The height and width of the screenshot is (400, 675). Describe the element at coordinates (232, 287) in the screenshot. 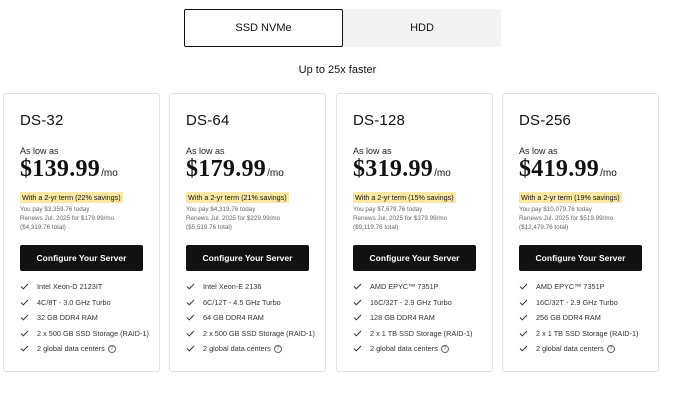

I see `feature-text: Intel Xeon-E 2136` at that location.